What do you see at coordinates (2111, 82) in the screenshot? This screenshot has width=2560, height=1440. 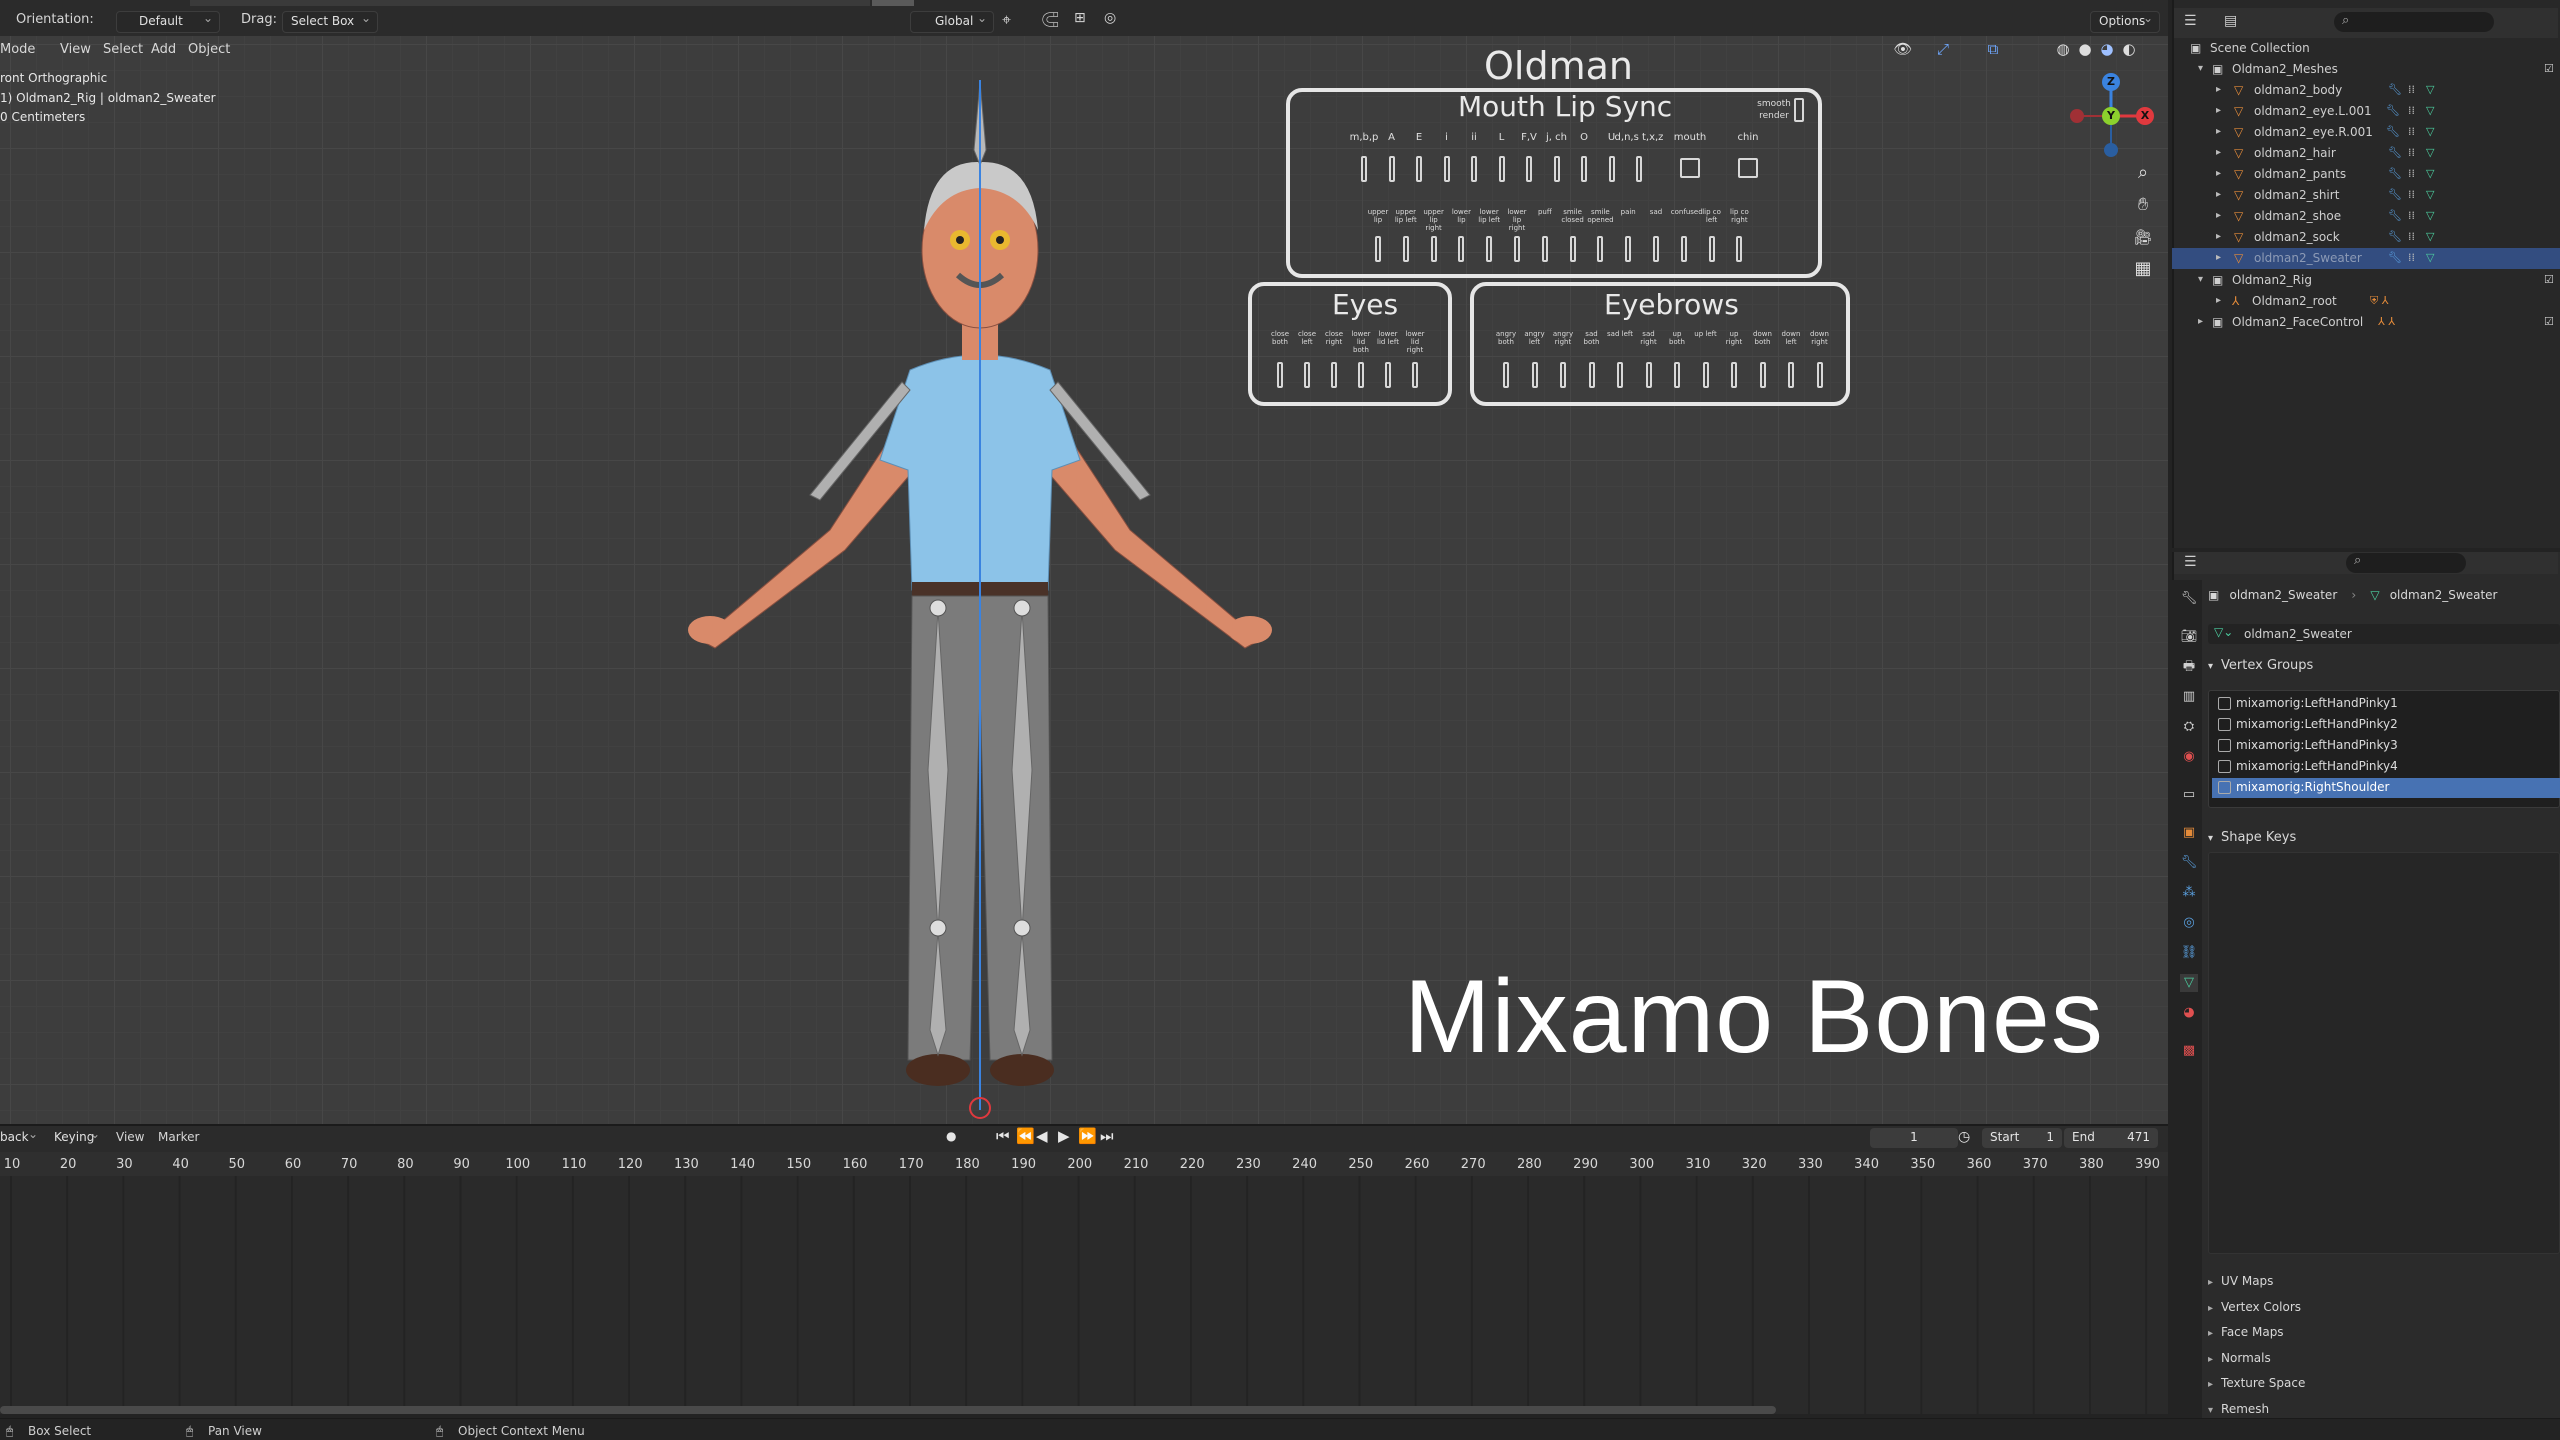 I see `gizmo-z-axis: Z` at bounding box center [2111, 82].